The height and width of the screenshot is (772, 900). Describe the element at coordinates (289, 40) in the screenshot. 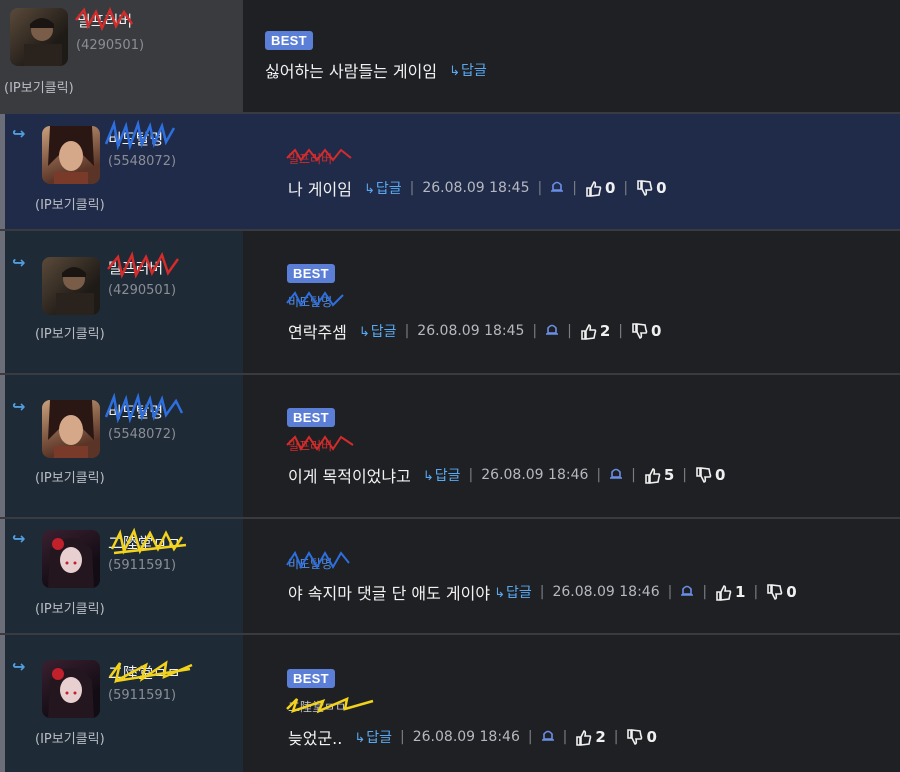

I see `best-badge: BEST` at that location.